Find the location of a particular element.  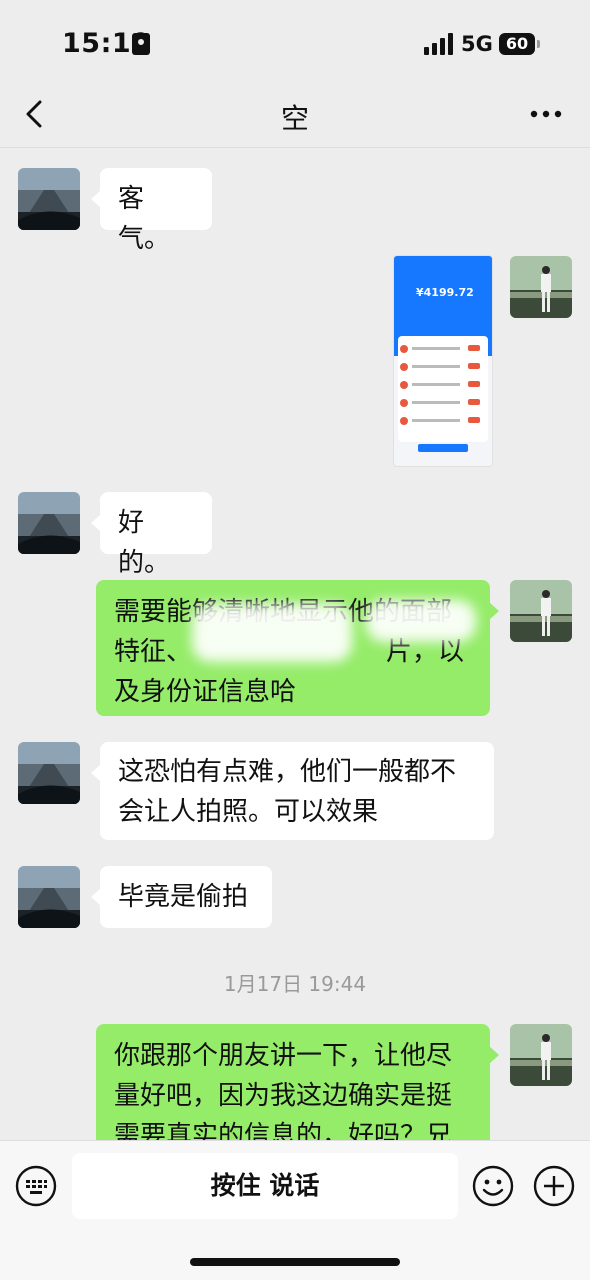

message-text-line3: 及身份证信息哈 is located at coordinates (205, 692).